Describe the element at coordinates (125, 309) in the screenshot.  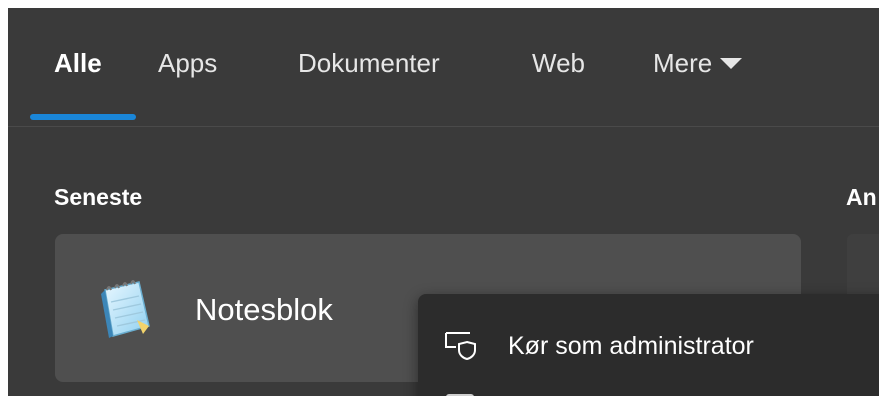
I see `notepad-icon` at that location.